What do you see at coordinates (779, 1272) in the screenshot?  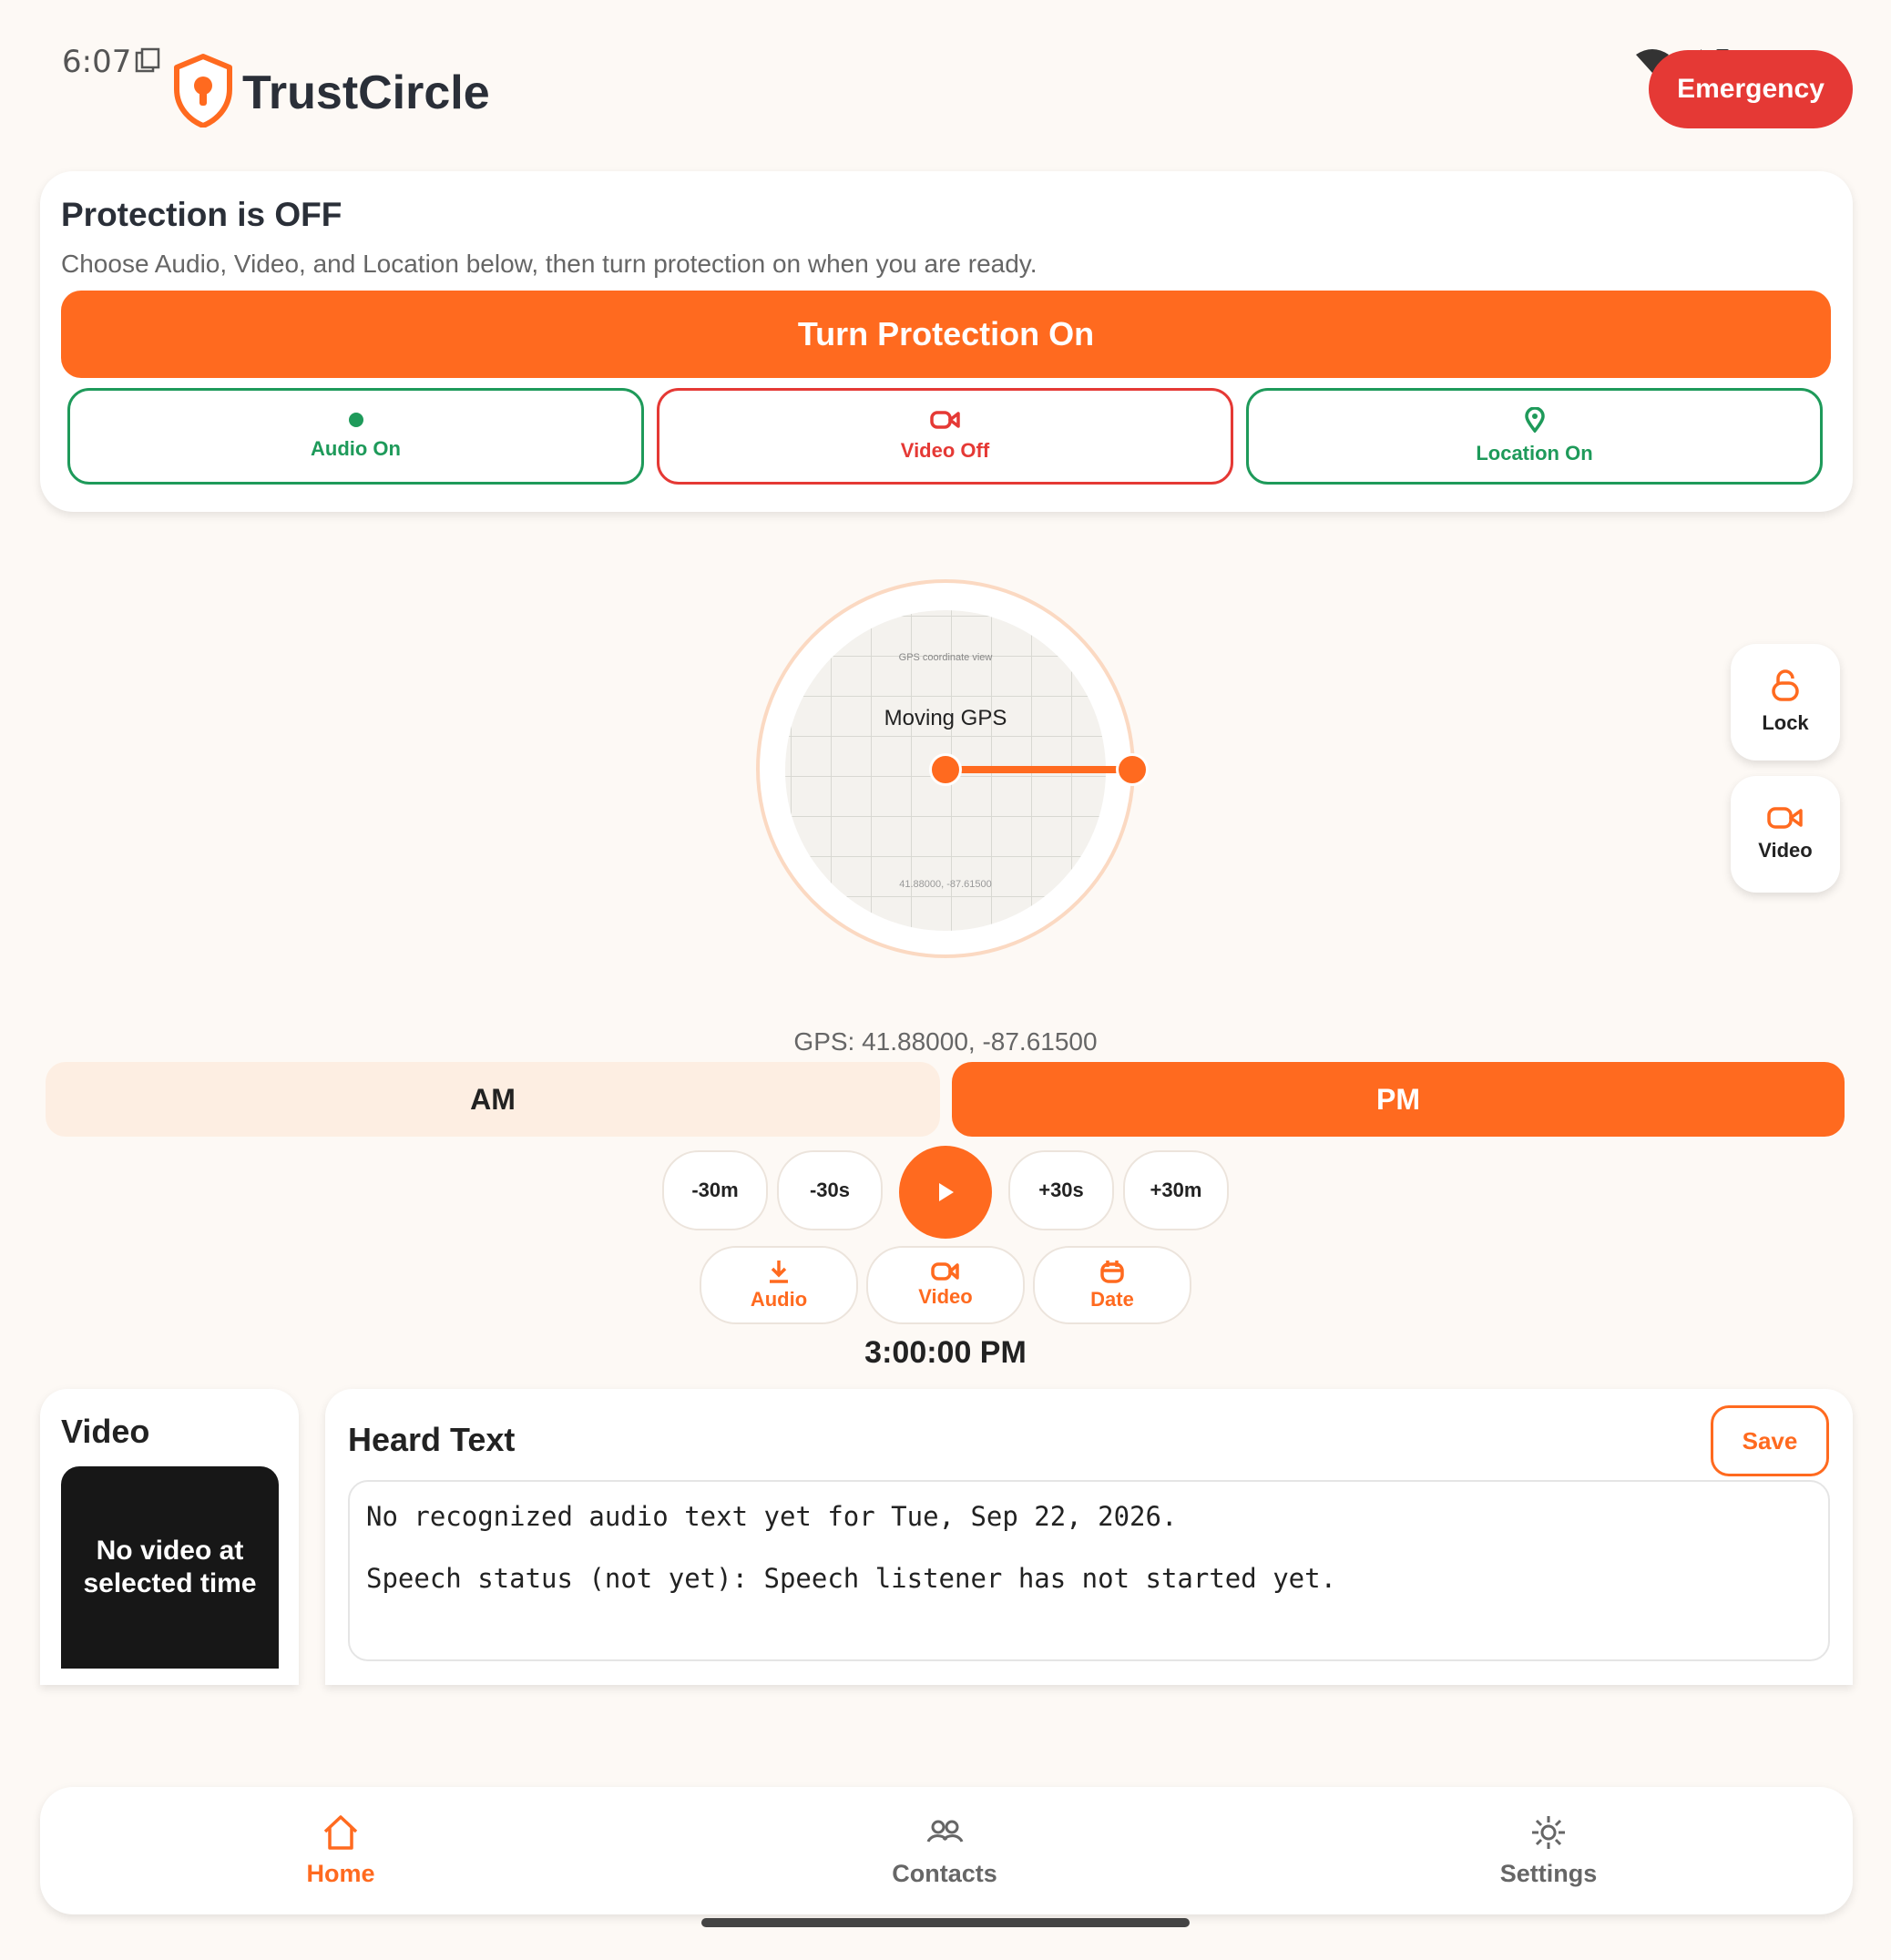 I see `download-icon` at bounding box center [779, 1272].